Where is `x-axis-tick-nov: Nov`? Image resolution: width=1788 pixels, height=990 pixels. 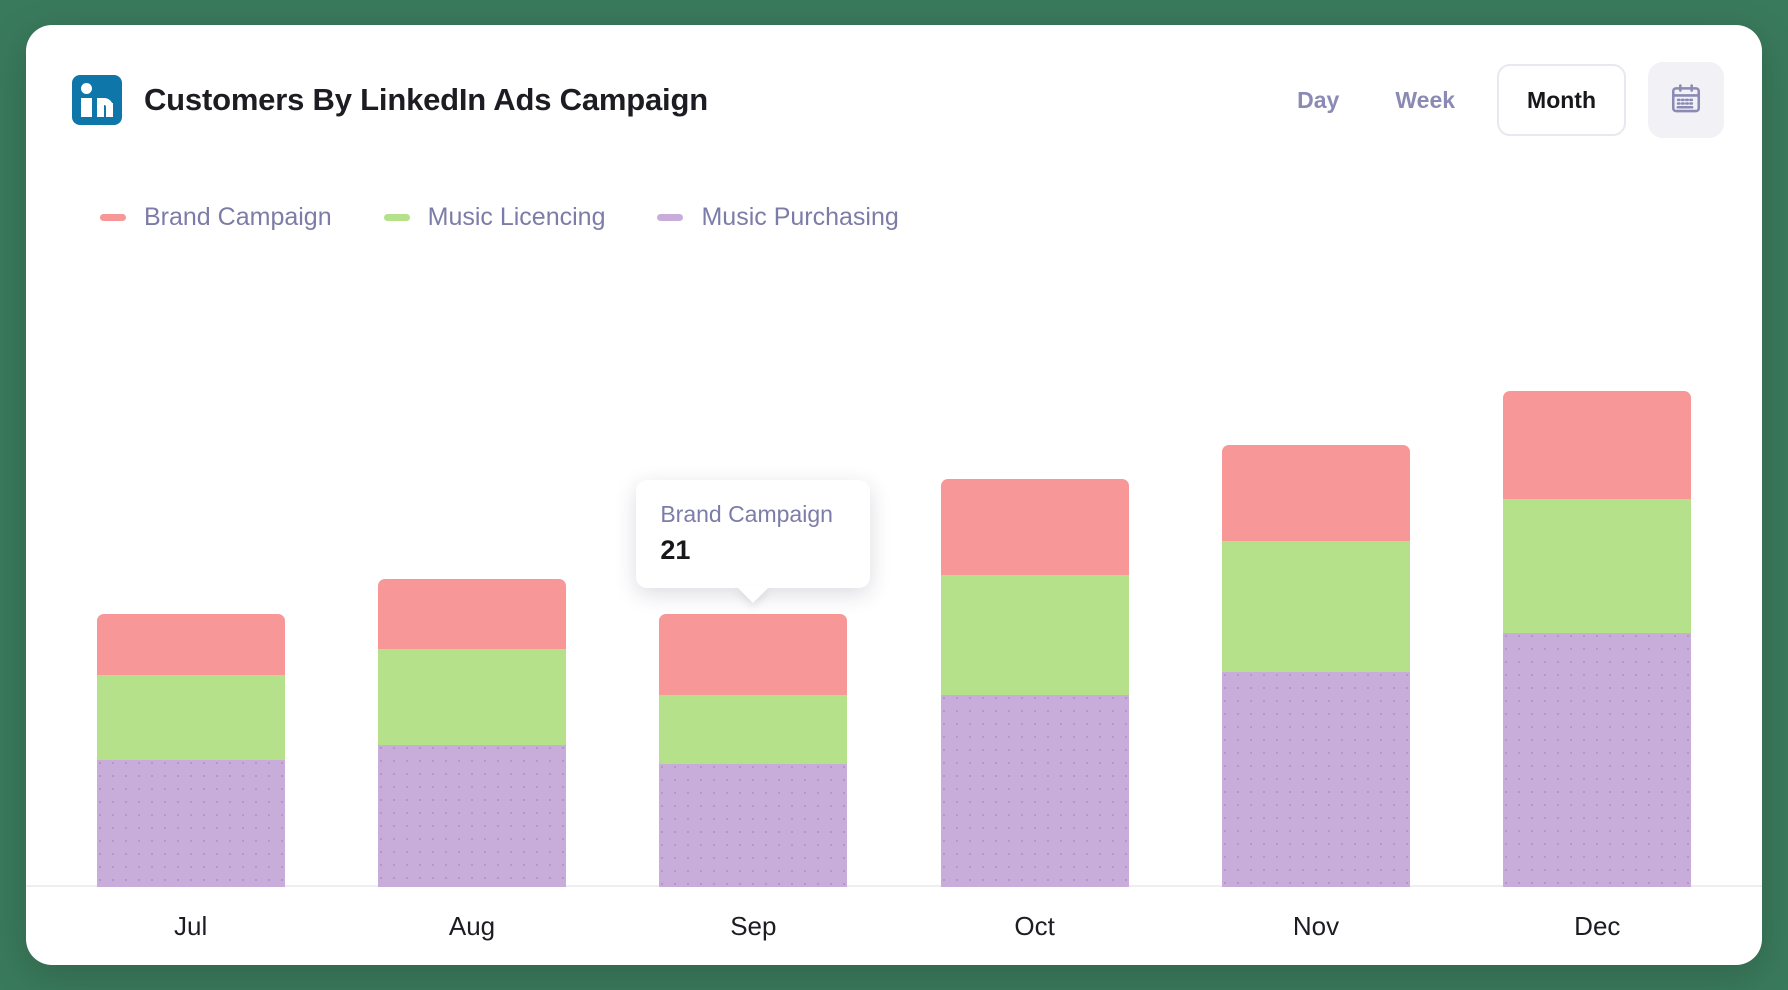
x-axis-tick-nov: Nov is located at coordinates (1316, 925).